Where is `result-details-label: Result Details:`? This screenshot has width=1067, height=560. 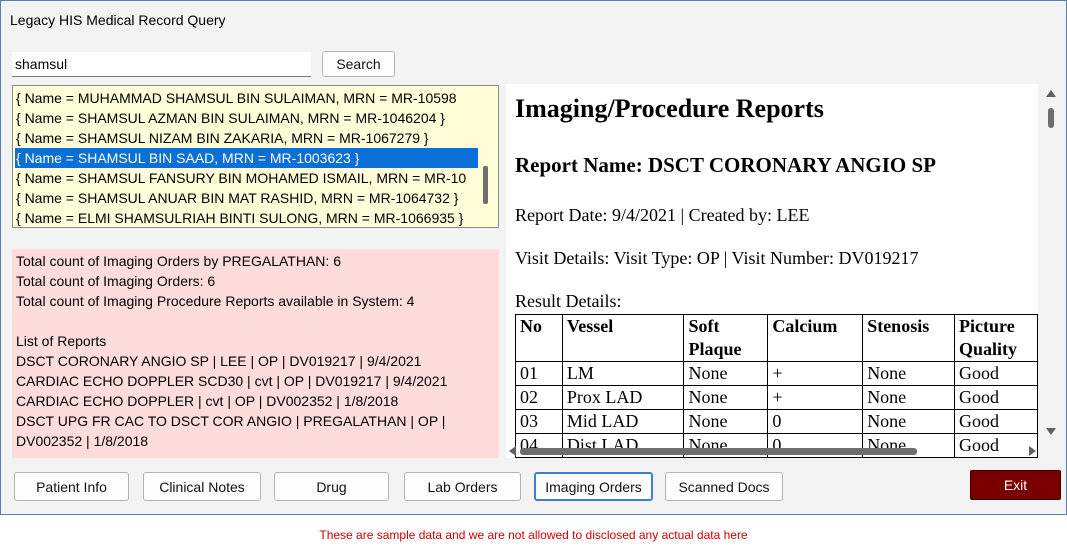
result-details-label: Result Details: is located at coordinates (568, 301).